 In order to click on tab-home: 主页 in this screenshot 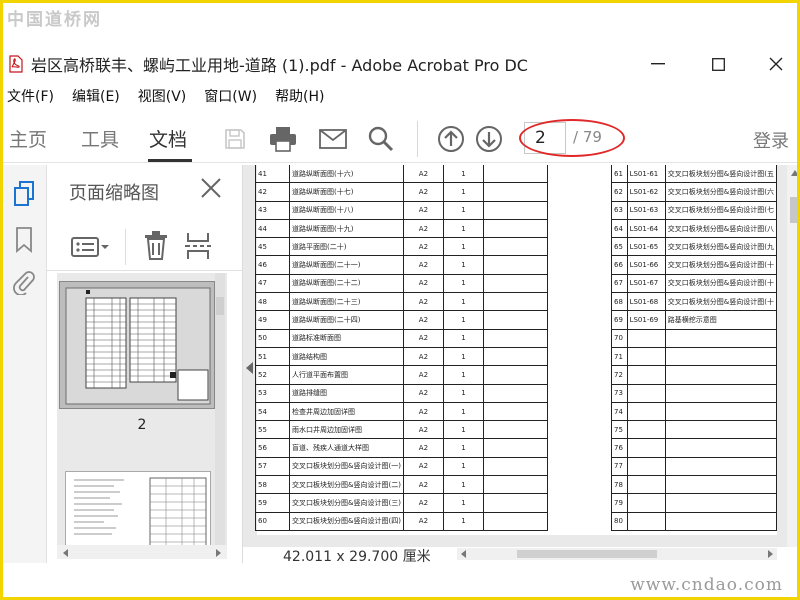, I will do `click(28, 138)`.